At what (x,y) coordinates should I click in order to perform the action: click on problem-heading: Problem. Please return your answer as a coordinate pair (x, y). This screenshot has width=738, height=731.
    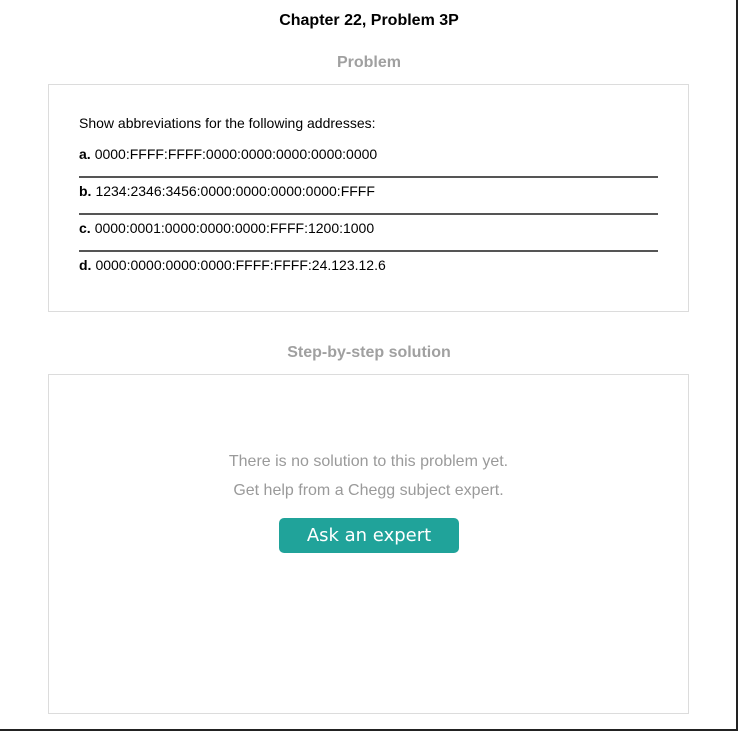
    Looking at the image, I should click on (368, 62).